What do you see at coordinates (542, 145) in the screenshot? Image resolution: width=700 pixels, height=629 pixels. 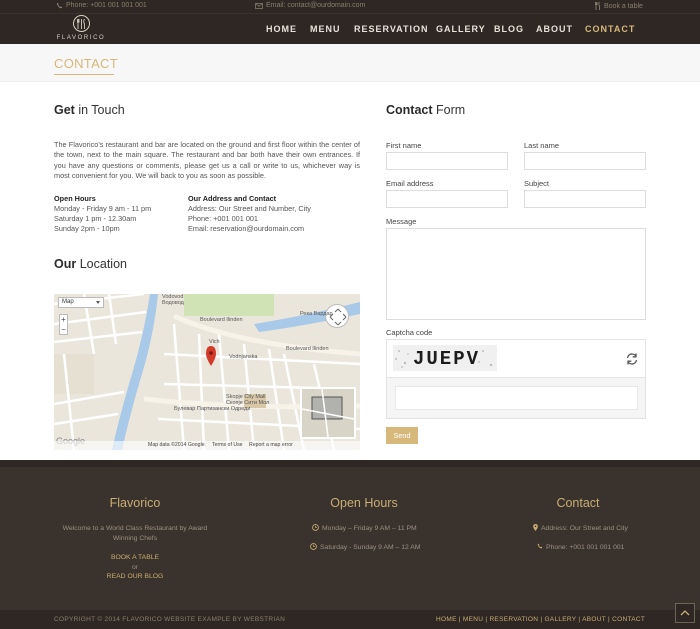 I see `last-name-label: Last name` at bounding box center [542, 145].